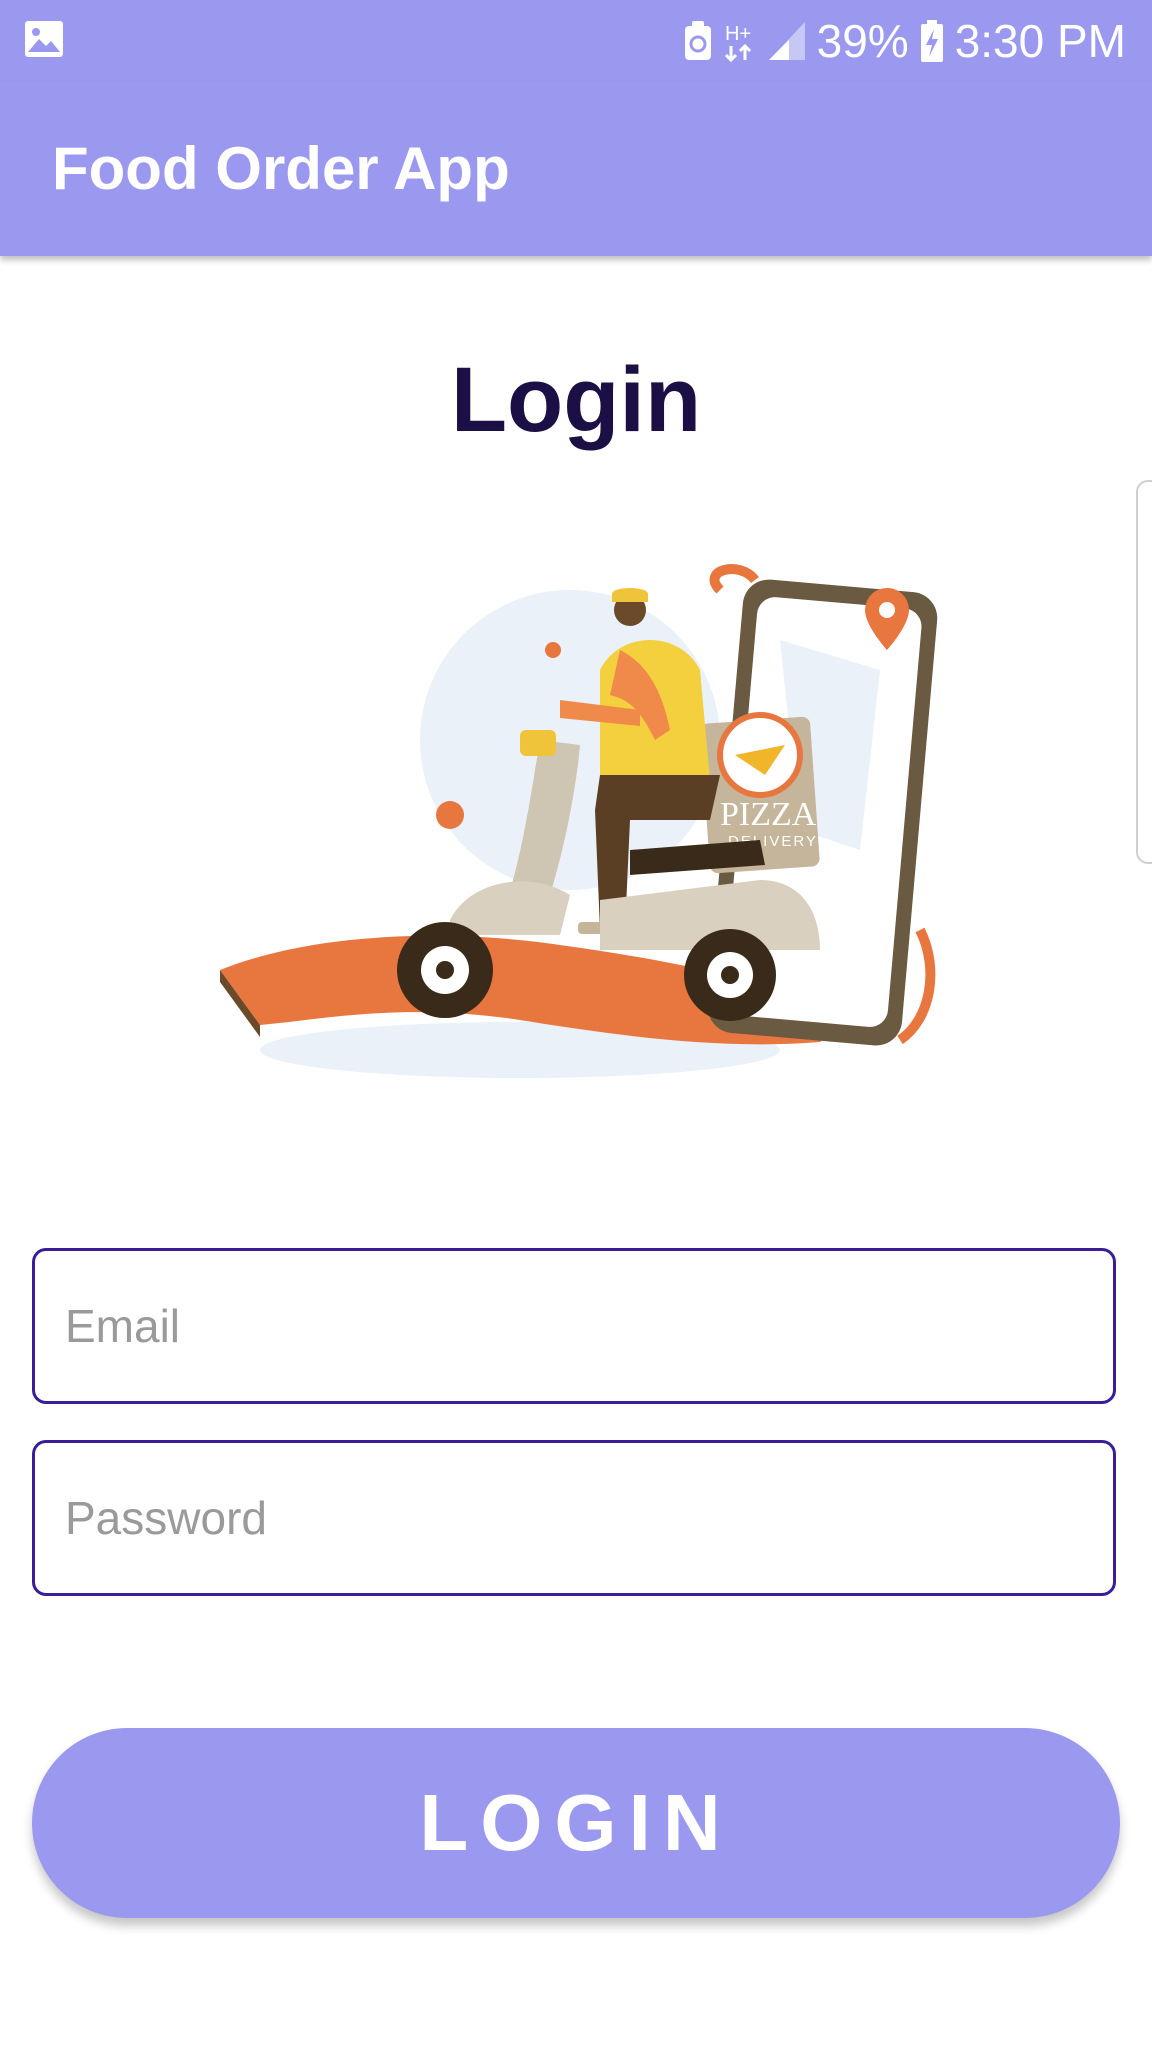 This screenshot has width=1152, height=2048. Describe the element at coordinates (576, 169) in the screenshot. I see `app-bar: Food Order App` at that location.